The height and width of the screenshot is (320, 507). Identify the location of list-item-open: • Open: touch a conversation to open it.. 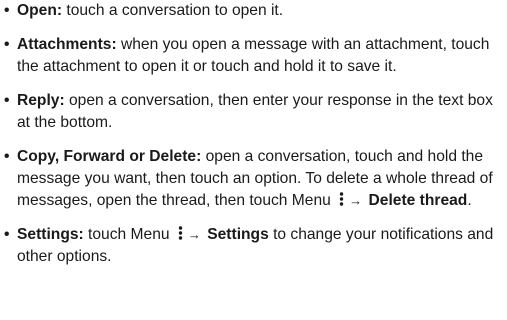
(253, 11).